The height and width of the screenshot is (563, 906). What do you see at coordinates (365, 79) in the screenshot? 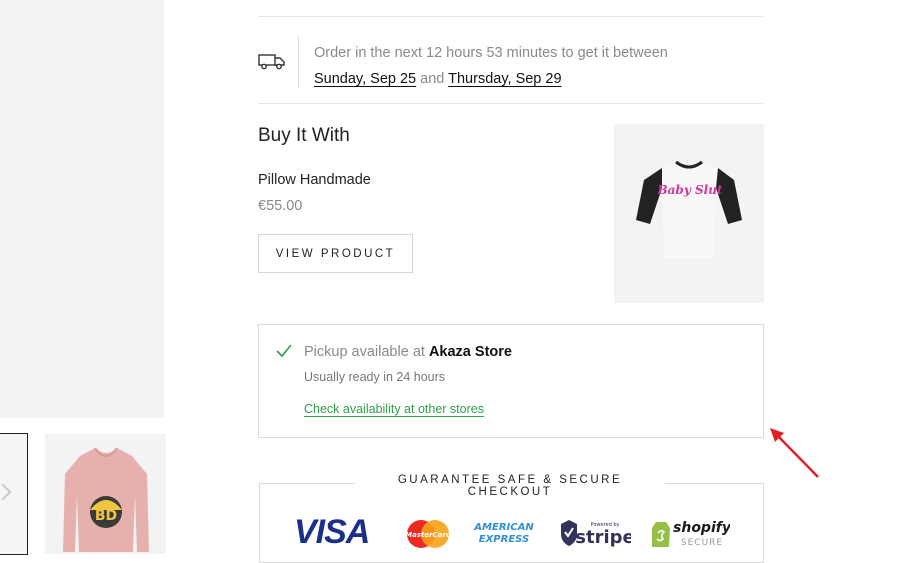
I see `shipping-date-start: Sunday, Sep 25` at bounding box center [365, 79].